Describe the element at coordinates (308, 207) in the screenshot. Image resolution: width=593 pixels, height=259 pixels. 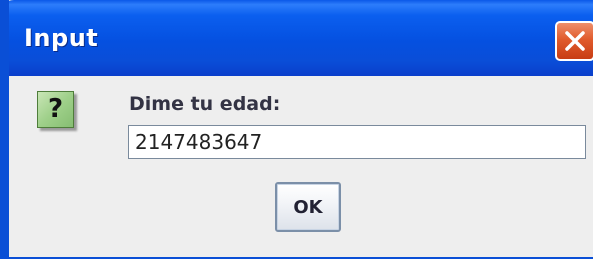
I see `ok-button: OK` at that location.